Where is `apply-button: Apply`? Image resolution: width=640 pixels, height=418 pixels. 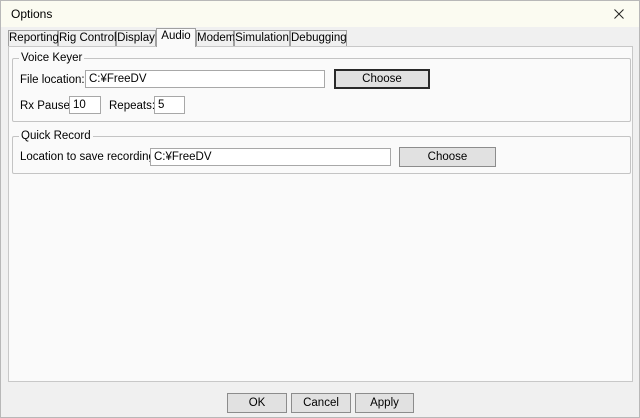 apply-button: Apply is located at coordinates (384, 403).